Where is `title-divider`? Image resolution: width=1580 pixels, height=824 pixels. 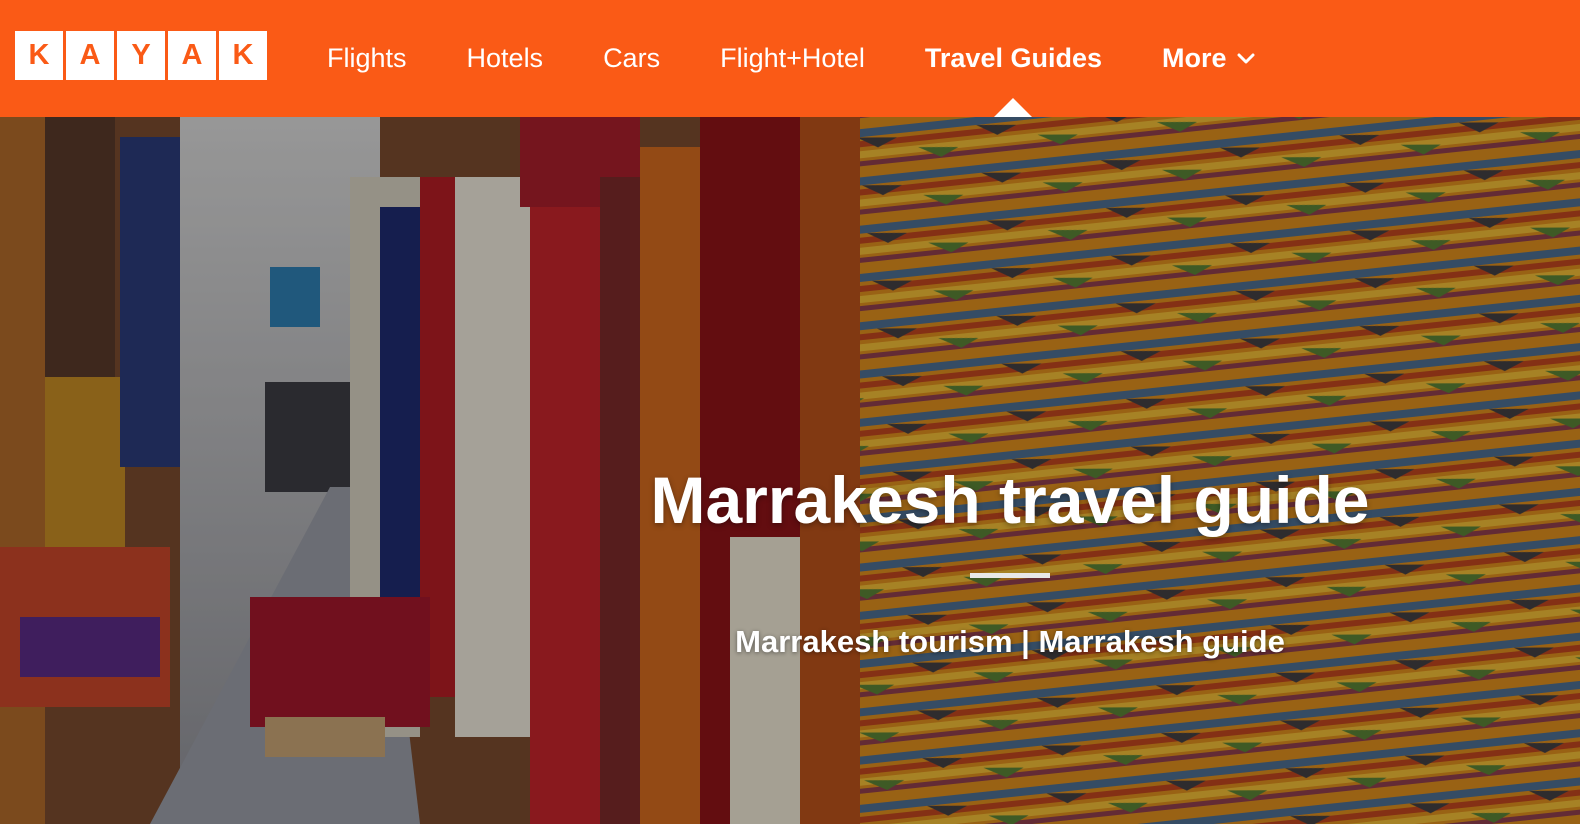
title-divider is located at coordinates (1010, 575).